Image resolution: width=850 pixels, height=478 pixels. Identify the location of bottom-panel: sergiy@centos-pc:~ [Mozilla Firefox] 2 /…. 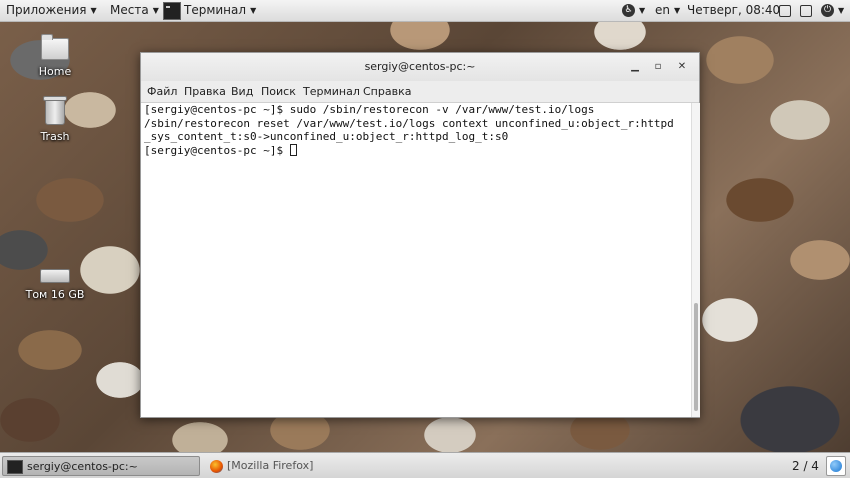
(425, 465).